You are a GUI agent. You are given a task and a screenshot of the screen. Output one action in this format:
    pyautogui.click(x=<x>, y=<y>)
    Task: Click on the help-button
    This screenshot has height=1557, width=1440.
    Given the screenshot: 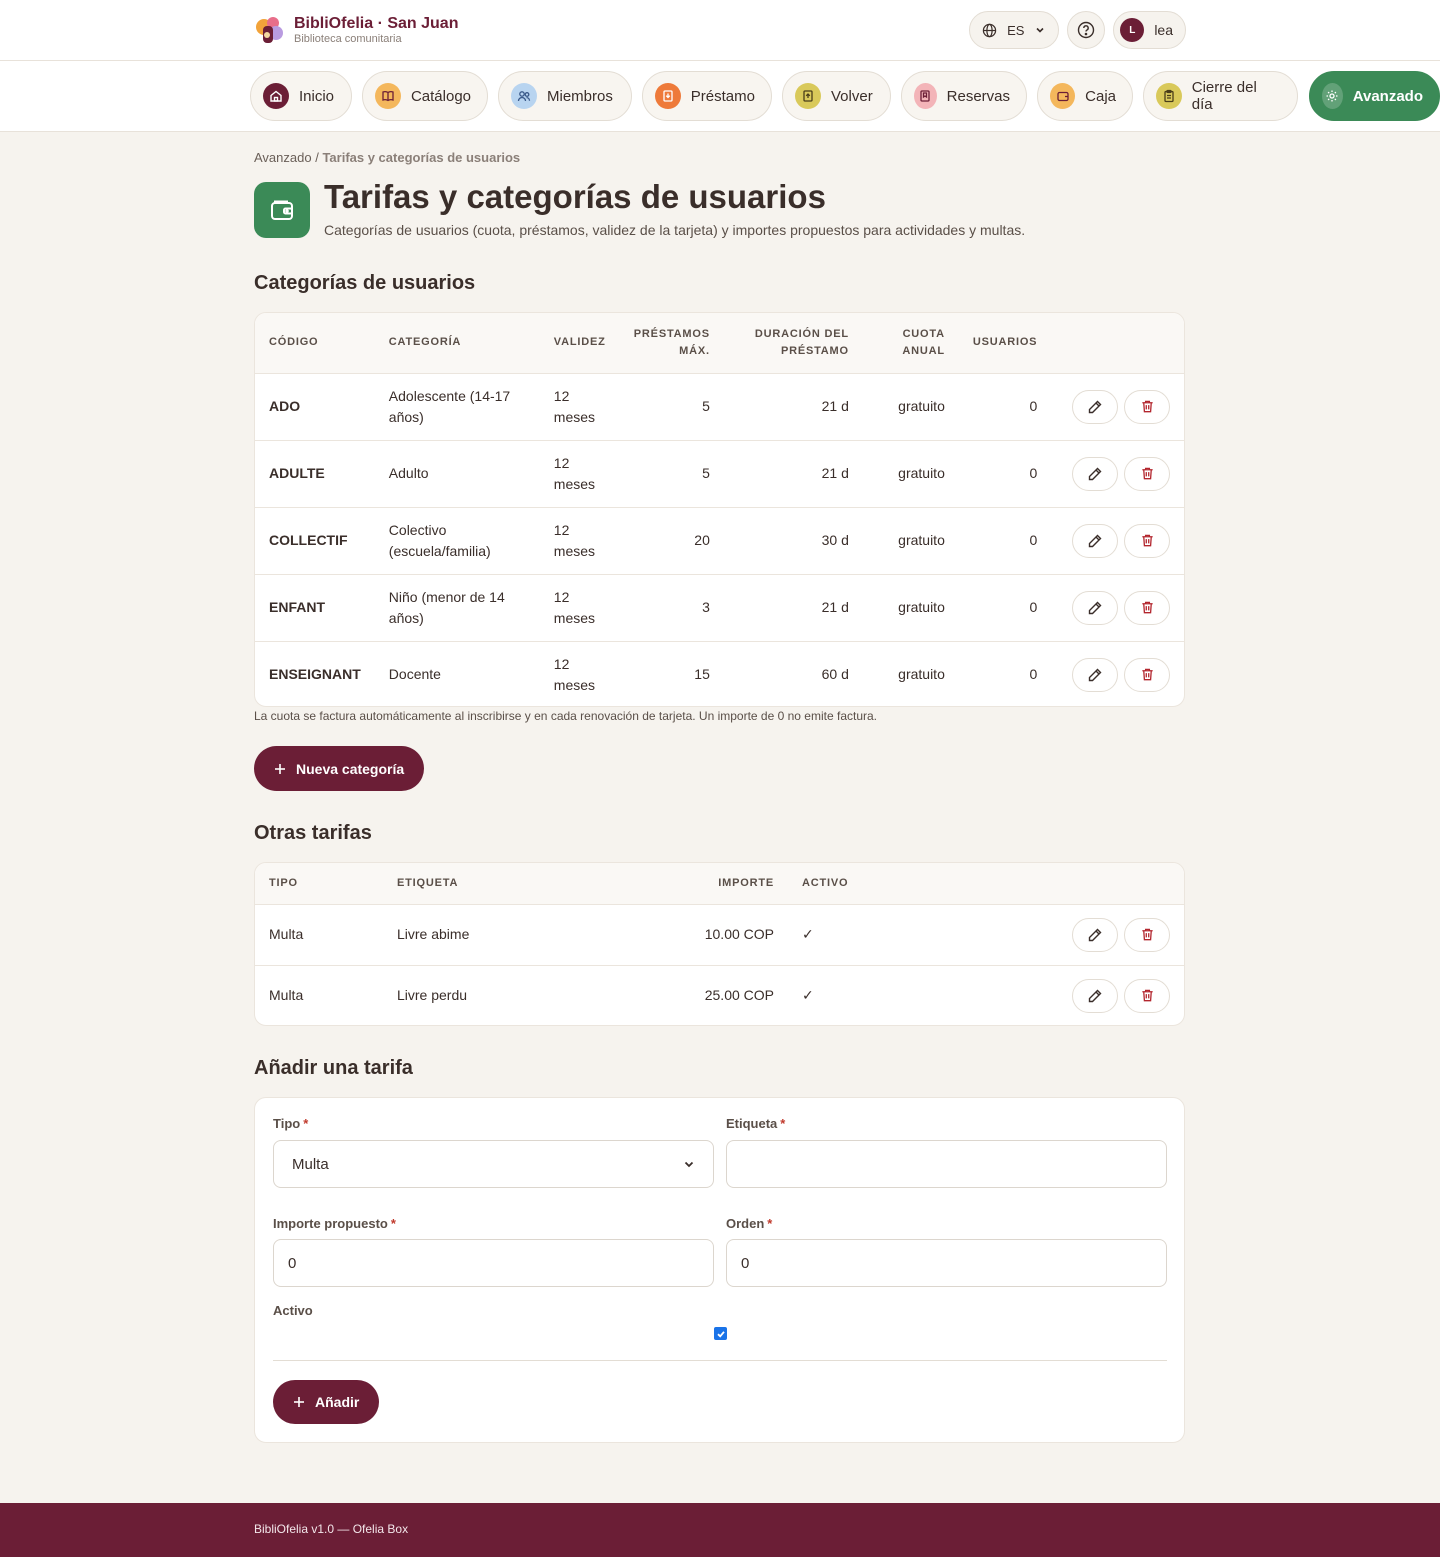 What is the action you would take?
    pyautogui.click(x=1086, y=30)
    